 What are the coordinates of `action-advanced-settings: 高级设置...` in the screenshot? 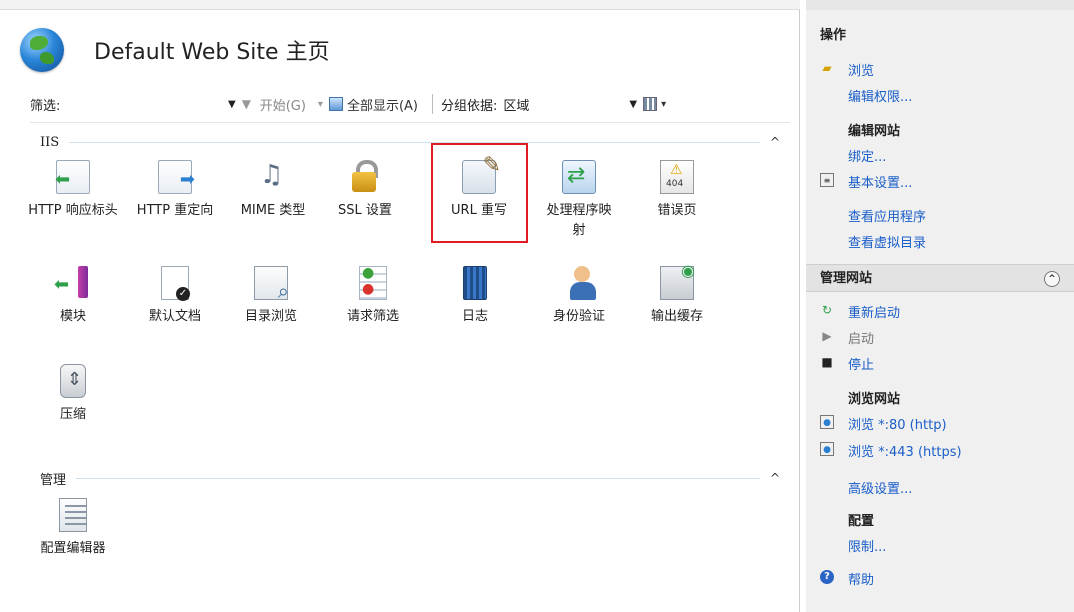 It's located at (880, 487).